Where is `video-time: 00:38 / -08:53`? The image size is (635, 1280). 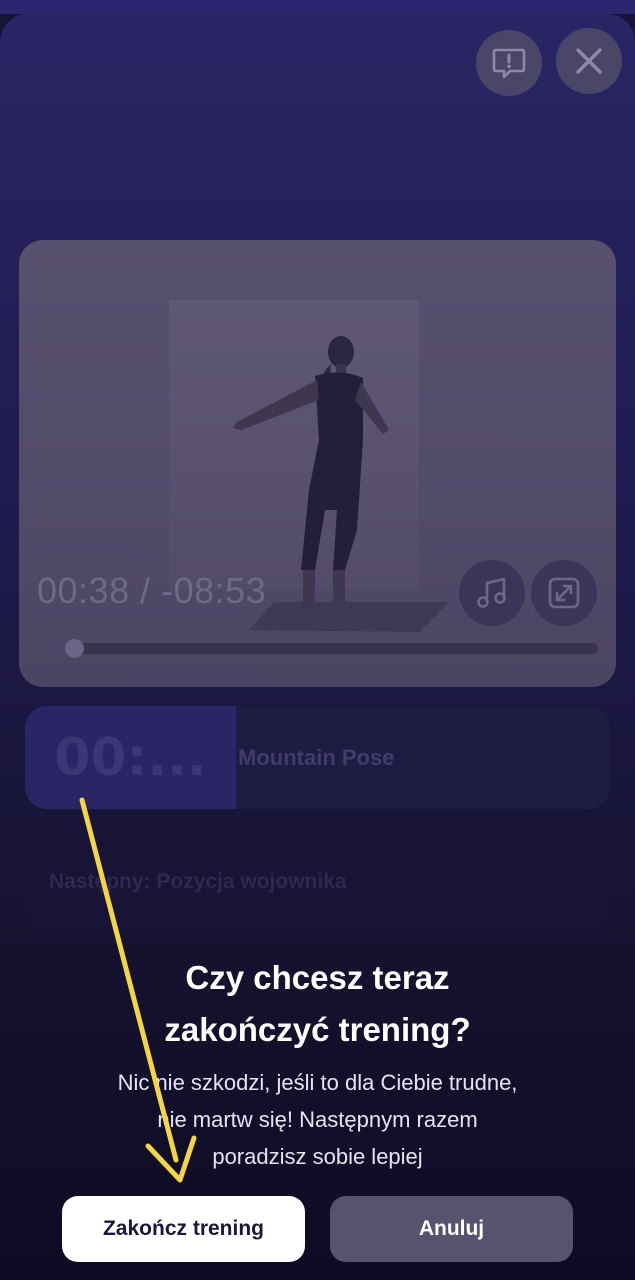
video-time: 00:38 / -08:53 is located at coordinates (151, 591).